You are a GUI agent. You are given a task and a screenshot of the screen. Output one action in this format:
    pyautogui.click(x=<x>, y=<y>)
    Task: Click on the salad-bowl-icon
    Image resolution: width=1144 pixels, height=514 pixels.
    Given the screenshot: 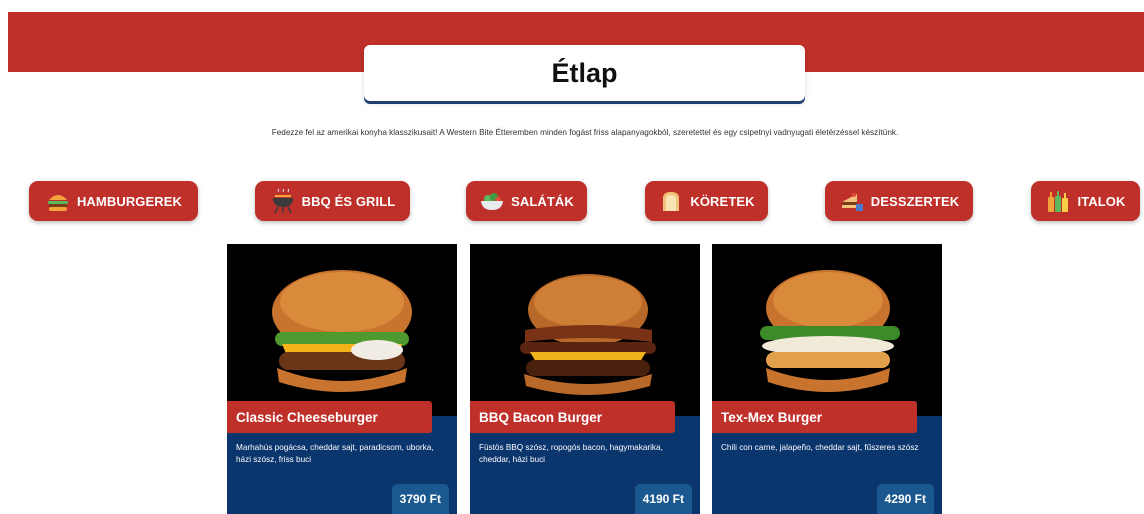 What is the action you would take?
    pyautogui.click(x=492, y=201)
    